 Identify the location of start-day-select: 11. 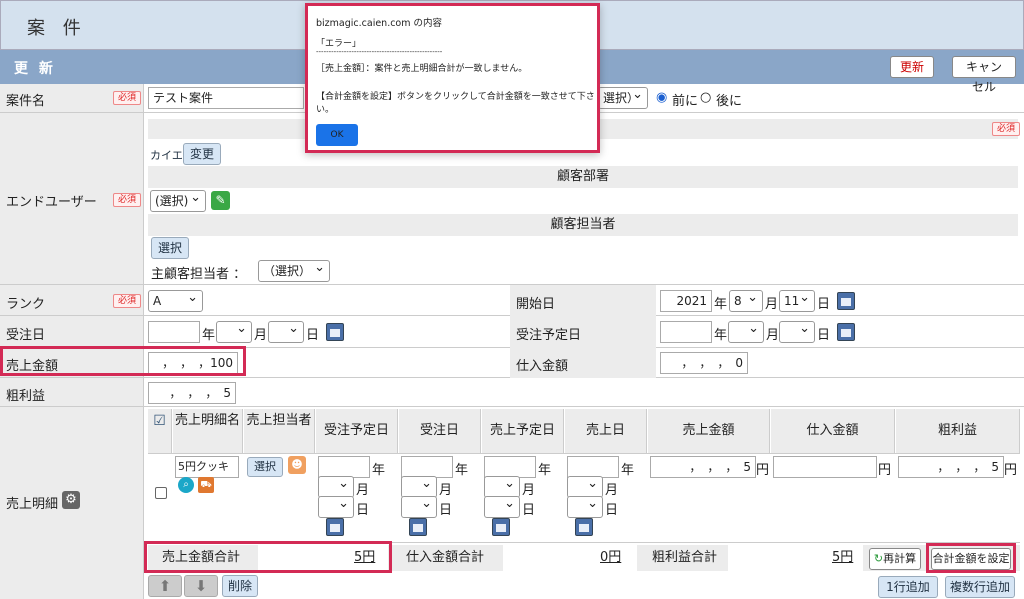
(797, 300).